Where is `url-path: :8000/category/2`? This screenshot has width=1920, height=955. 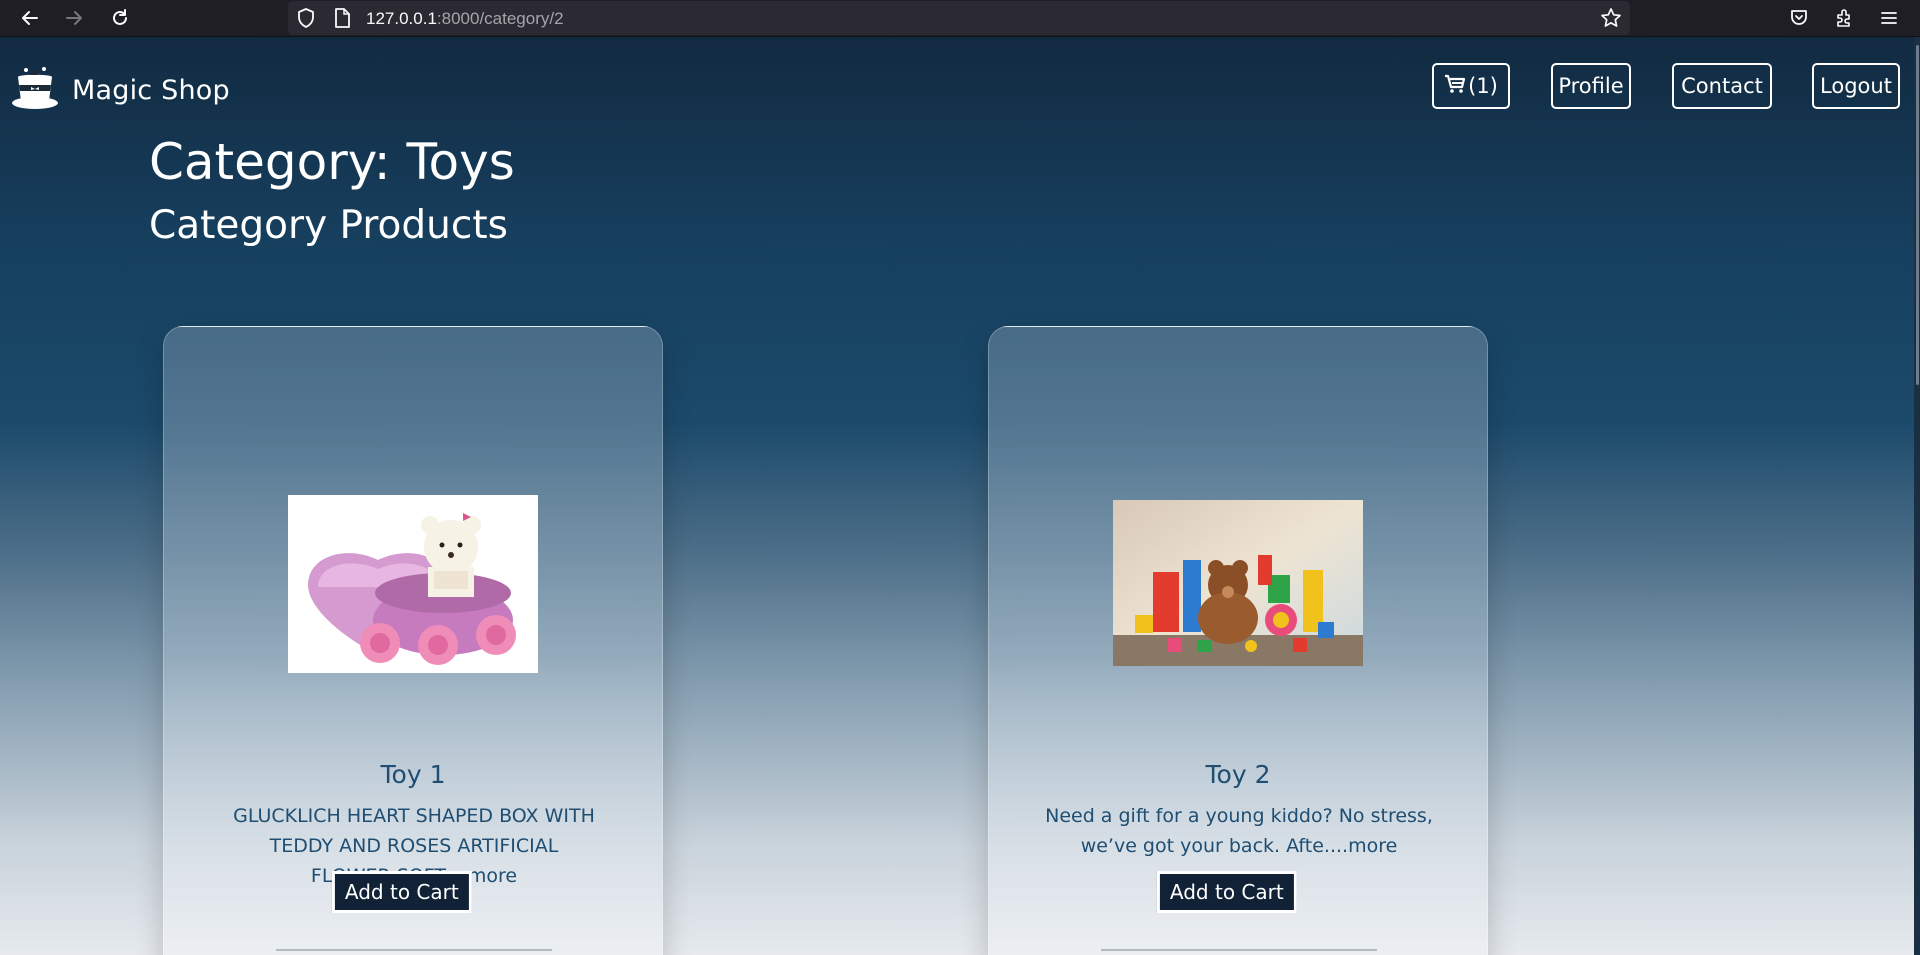 url-path: :8000/category/2 is located at coordinates (500, 18).